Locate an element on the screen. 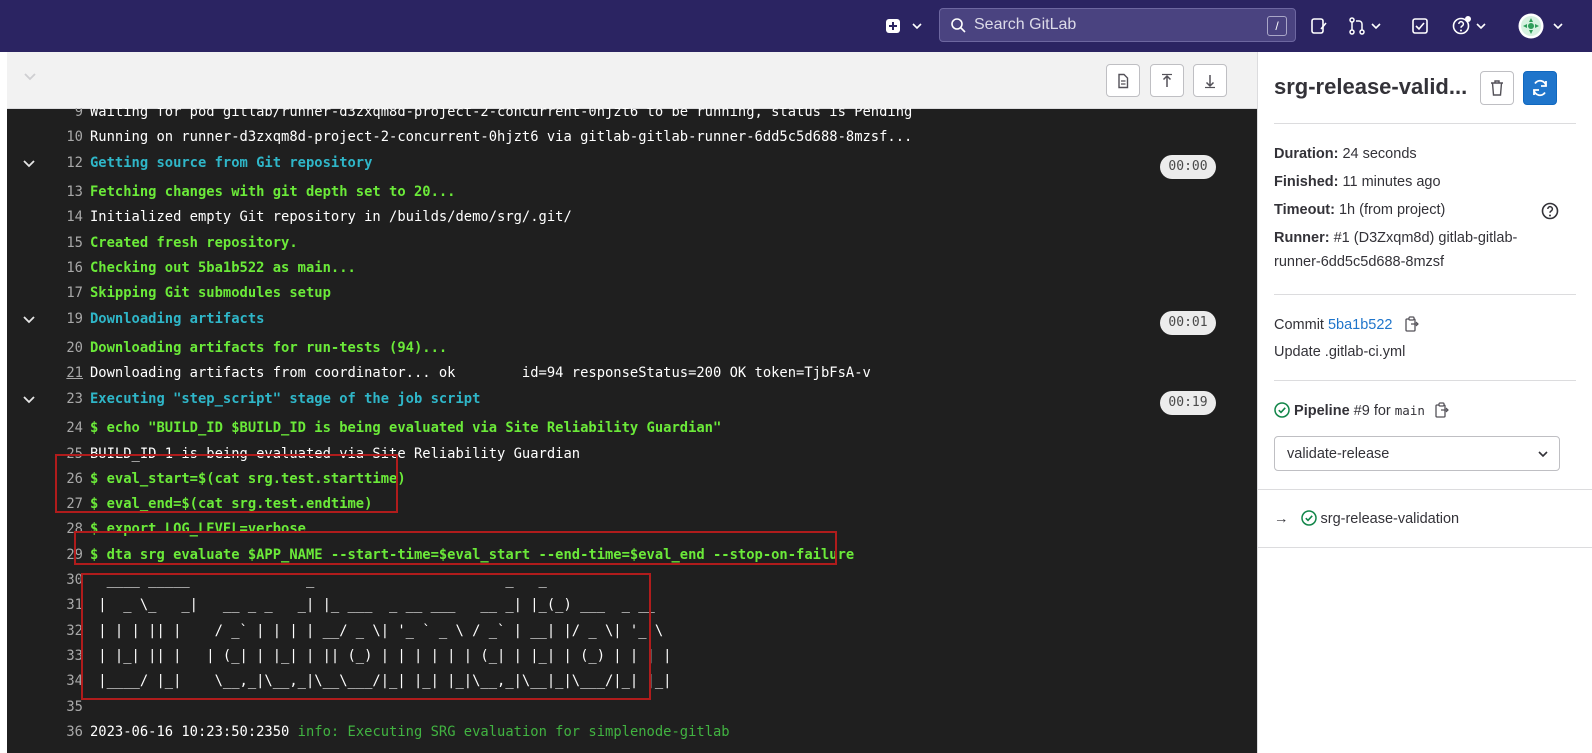 This screenshot has height=753, width=1592. create-new-button is located at coordinates (904, 26).